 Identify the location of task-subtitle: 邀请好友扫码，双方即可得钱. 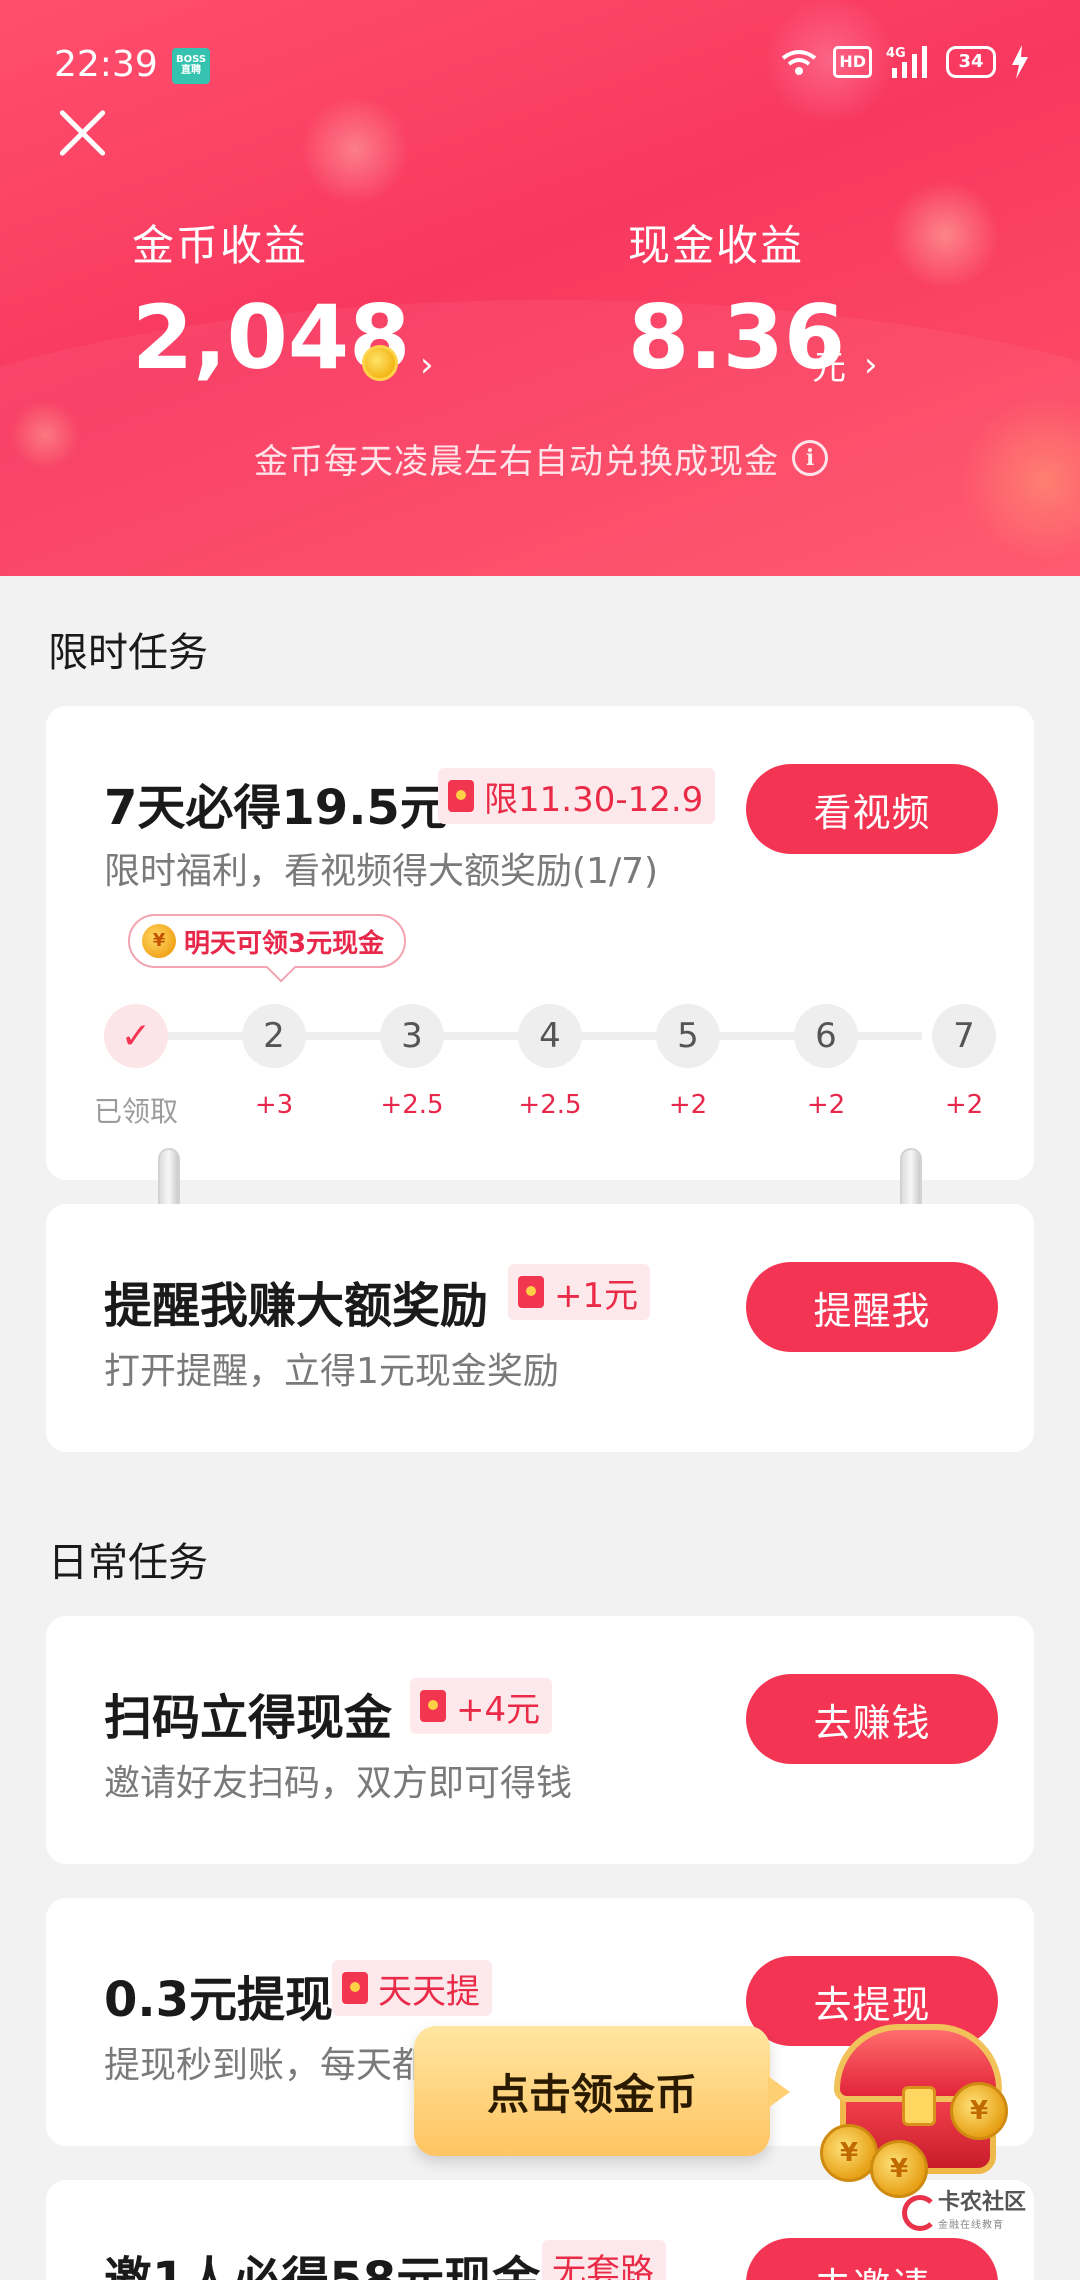
(338, 1783).